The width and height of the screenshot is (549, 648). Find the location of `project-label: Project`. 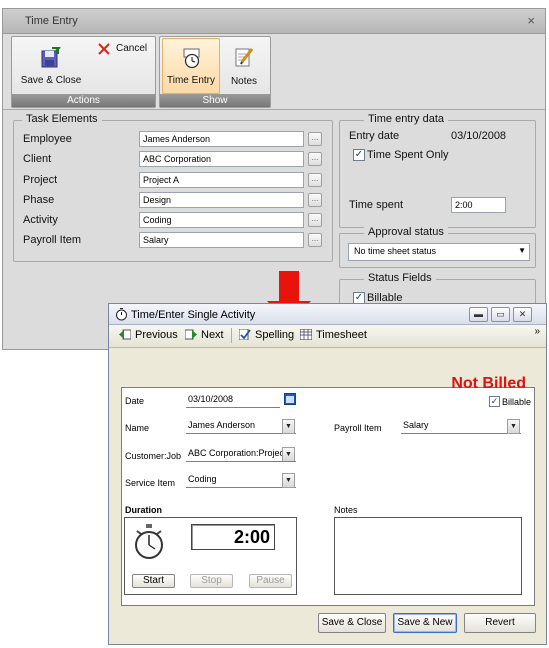

project-label: Project is located at coordinates (40, 180).